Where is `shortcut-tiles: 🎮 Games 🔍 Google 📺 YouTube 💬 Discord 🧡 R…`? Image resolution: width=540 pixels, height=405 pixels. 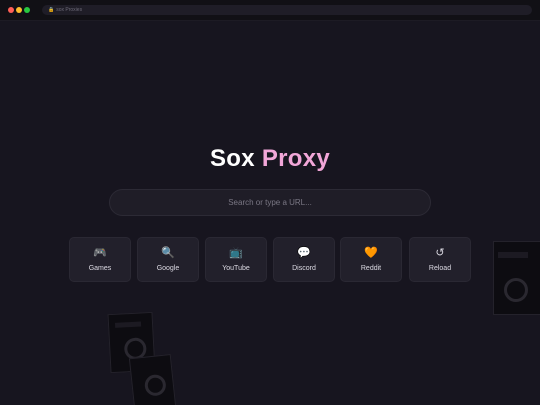
shortcut-tiles: 🎮 Games 🔍 Google 📺 YouTube 💬 Discord 🧡 R… is located at coordinates (270, 259).